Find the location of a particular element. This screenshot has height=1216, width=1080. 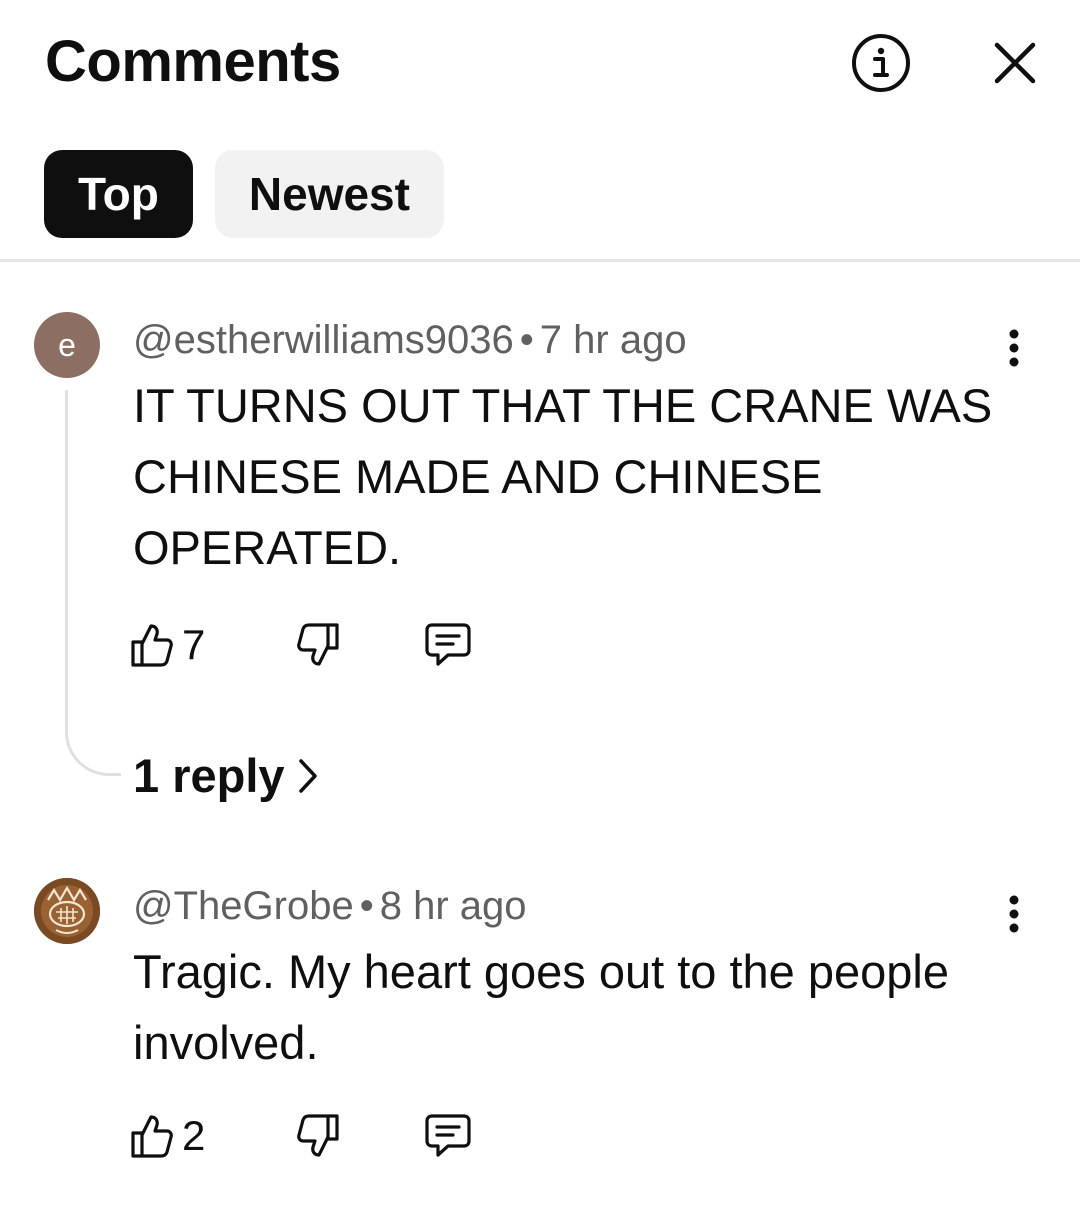

comment-actions: 7 is located at coordinates (301, 645).